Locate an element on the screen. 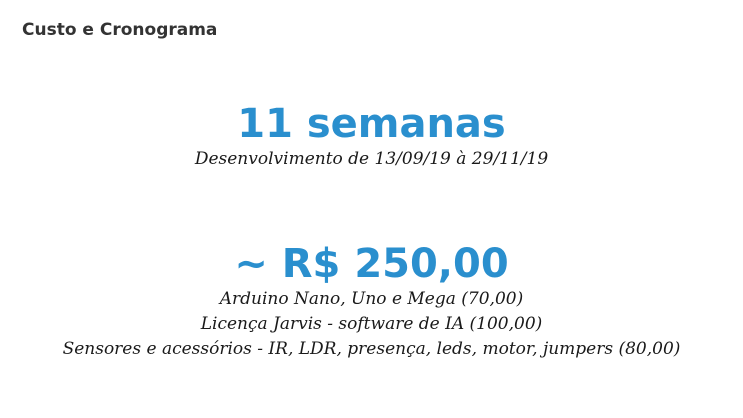 Image resolution: width=743 pixels, height=418 pixels. slide-title: Custo e Cronograma is located at coordinates (120, 30).